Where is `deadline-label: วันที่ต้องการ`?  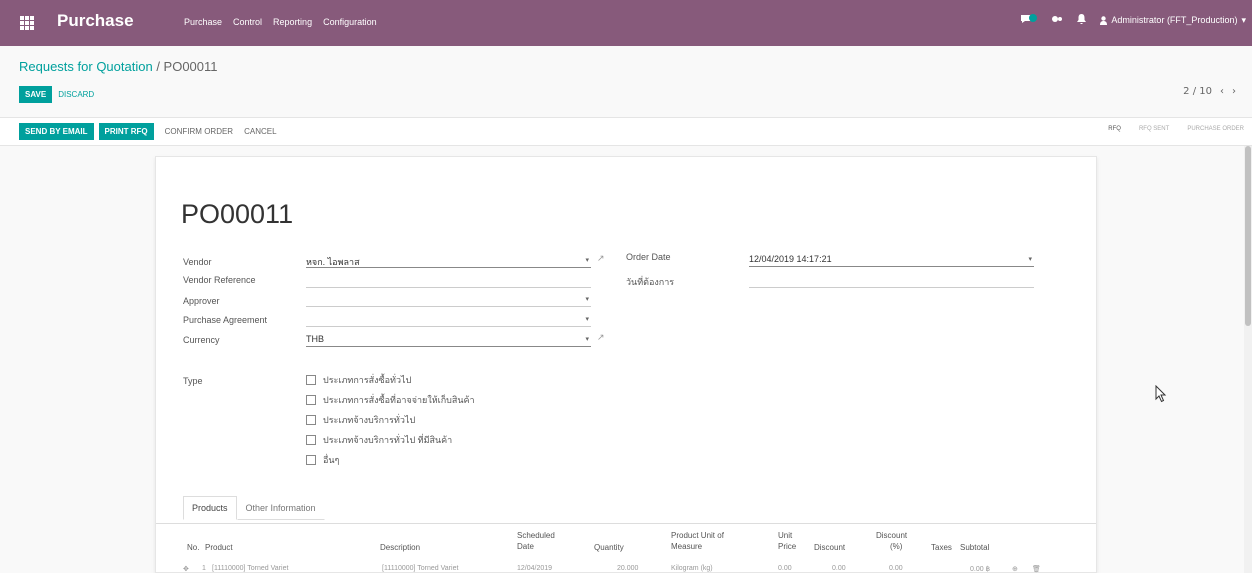
deadline-label: วันที่ต้องการ is located at coordinates (650, 282).